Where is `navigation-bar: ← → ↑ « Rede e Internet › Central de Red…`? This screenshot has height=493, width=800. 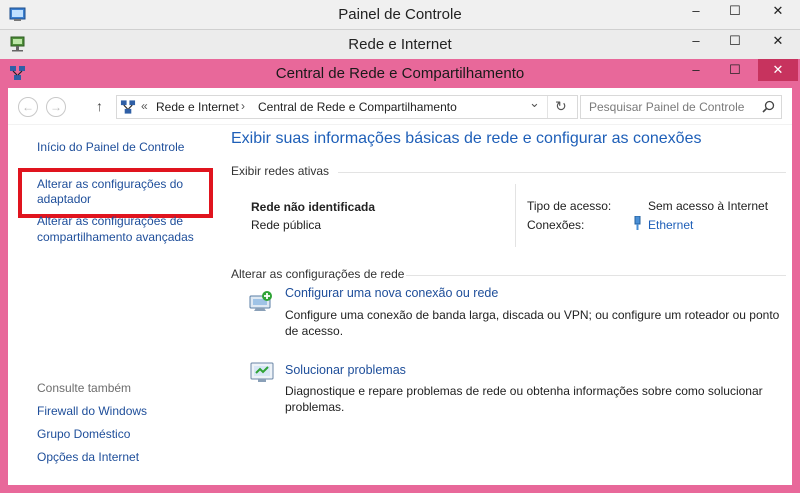 navigation-bar: ← → ↑ « Rede e Internet › Central de Red… is located at coordinates (400, 106).